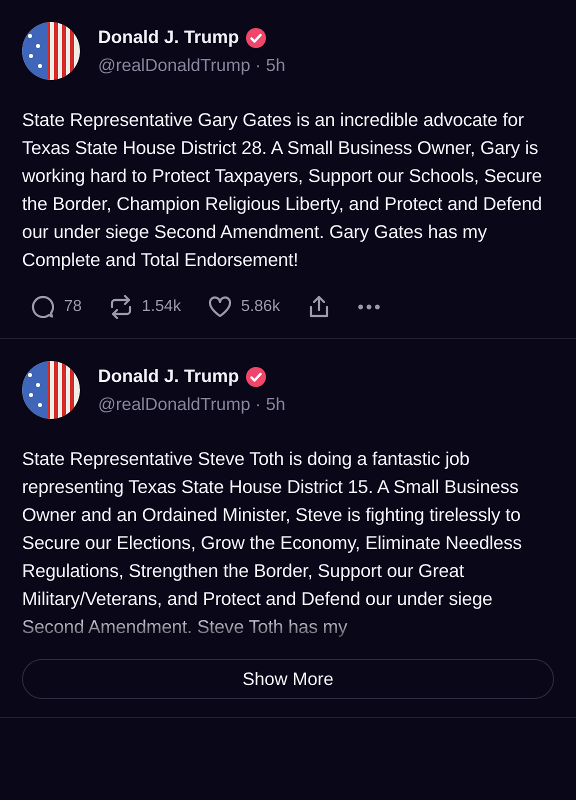 Image resolution: width=576 pixels, height=800 pixels. I want to click on like-button: 5.86k, so click(243, 307).